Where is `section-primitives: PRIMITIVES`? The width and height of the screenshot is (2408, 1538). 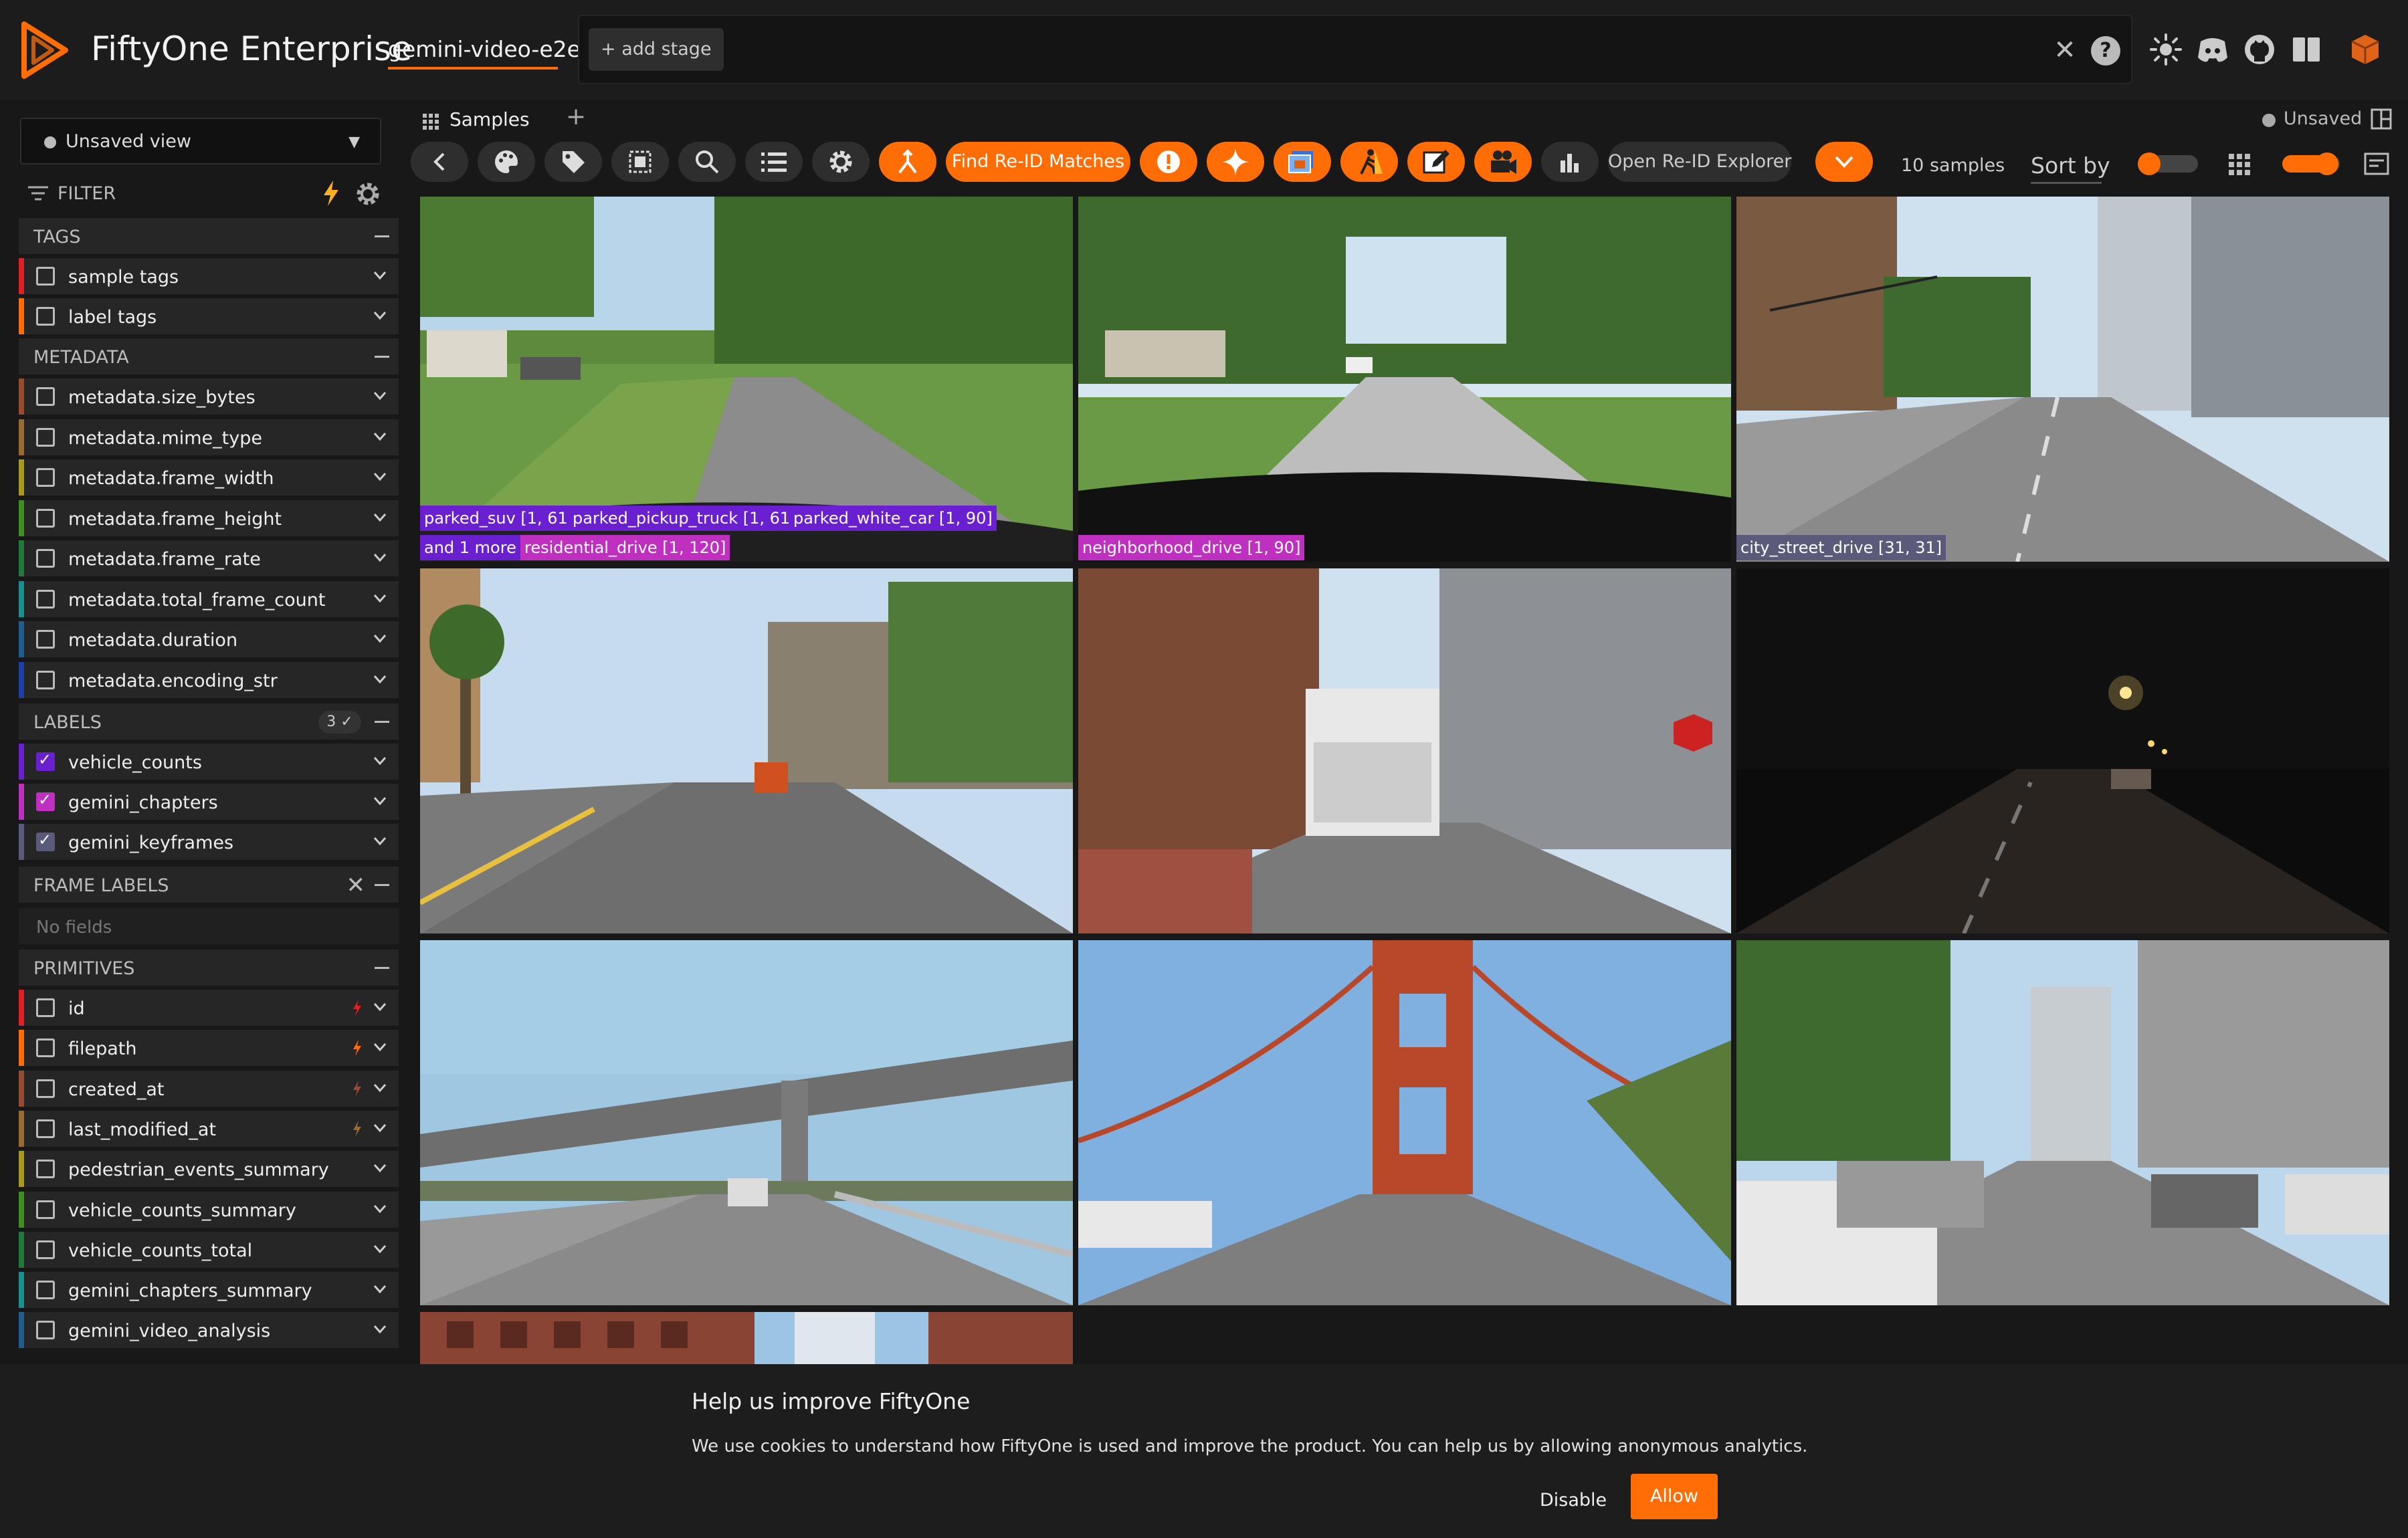
section-primitives: PRIMITIVES is located at coordinates (209, 968).